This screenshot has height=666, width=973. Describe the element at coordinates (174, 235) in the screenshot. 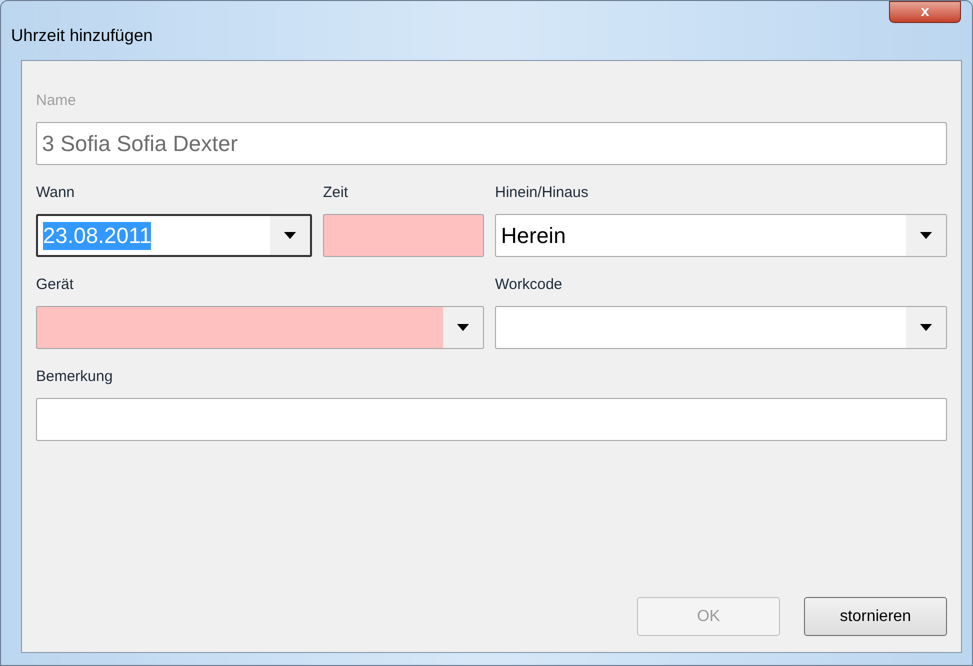

I see `dropdown-field: 23.08.2011` at that location.